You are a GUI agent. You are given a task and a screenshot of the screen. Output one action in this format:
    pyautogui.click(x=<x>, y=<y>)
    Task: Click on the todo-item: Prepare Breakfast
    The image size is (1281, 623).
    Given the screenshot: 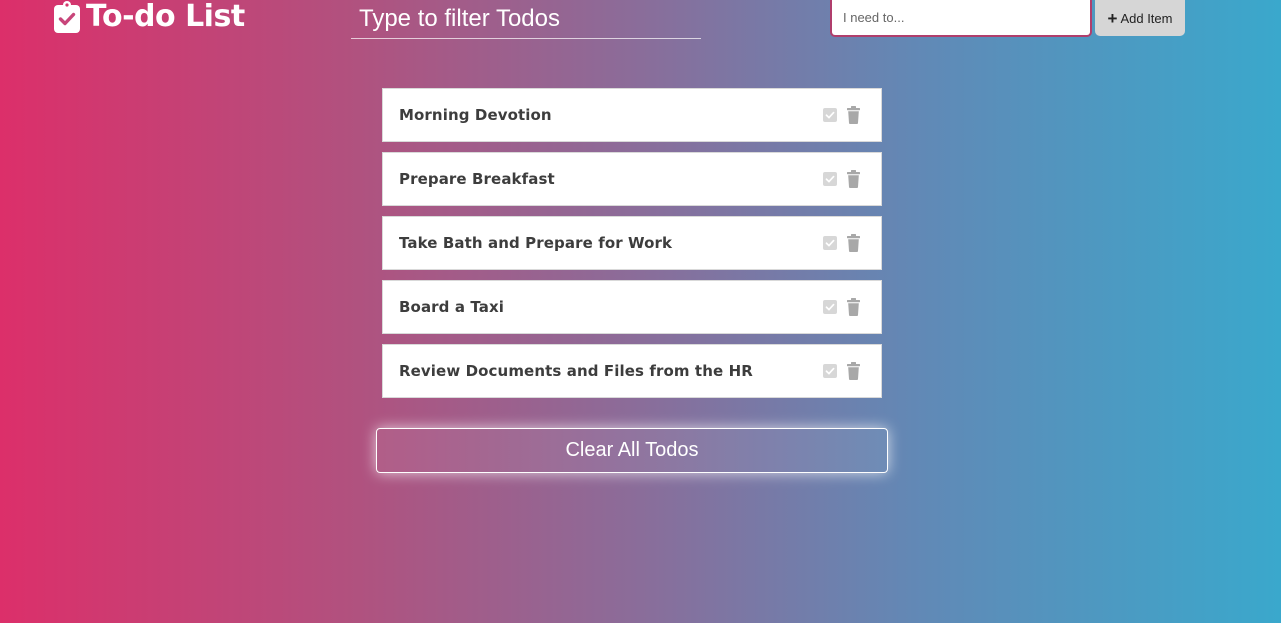 What is the action you would take?
    pyautogui.click(x=632, y=179)
    